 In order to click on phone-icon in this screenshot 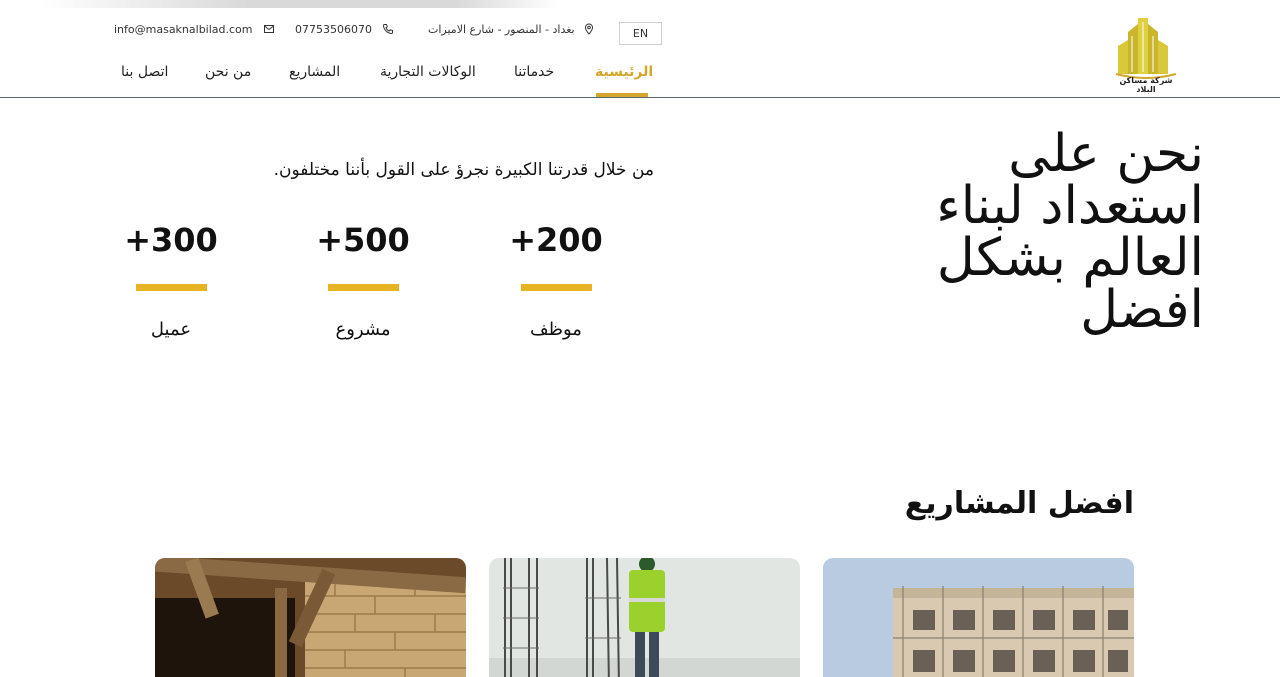, I will do `click(388, 29)`.